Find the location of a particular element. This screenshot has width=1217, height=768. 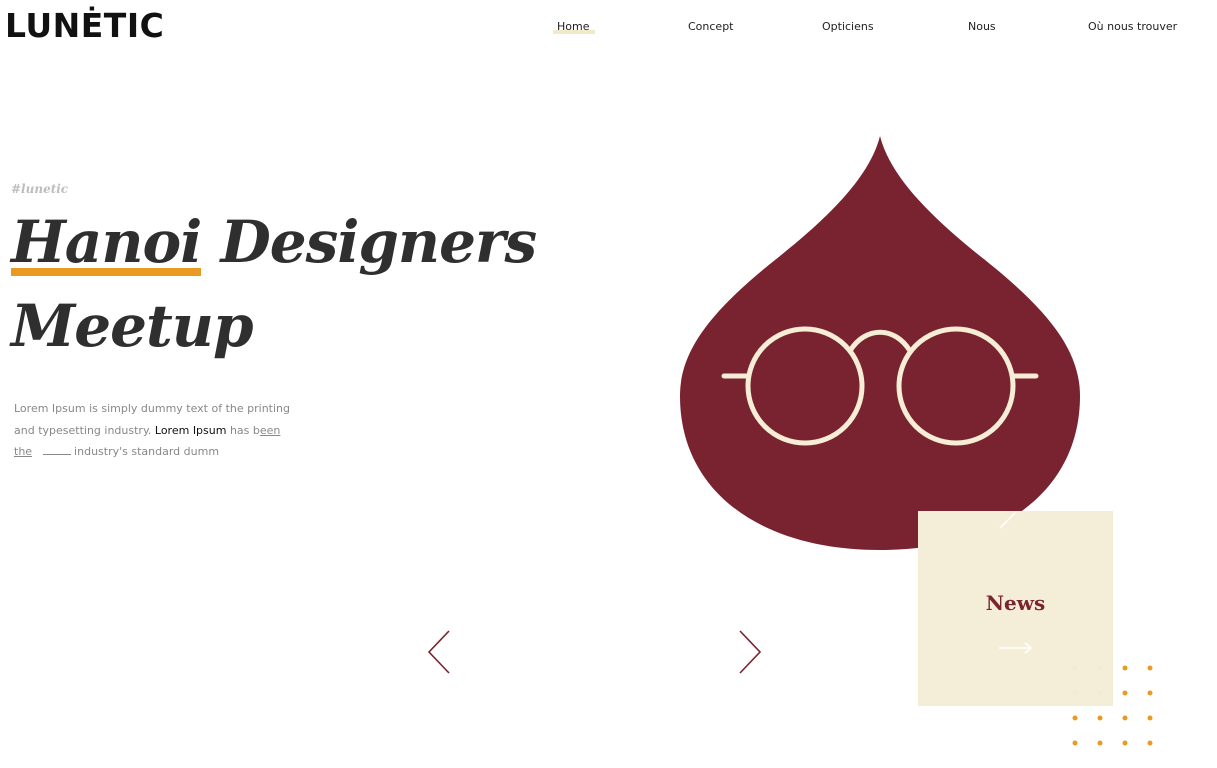

desc-text-2: has b is located at coordinates (243, 430).